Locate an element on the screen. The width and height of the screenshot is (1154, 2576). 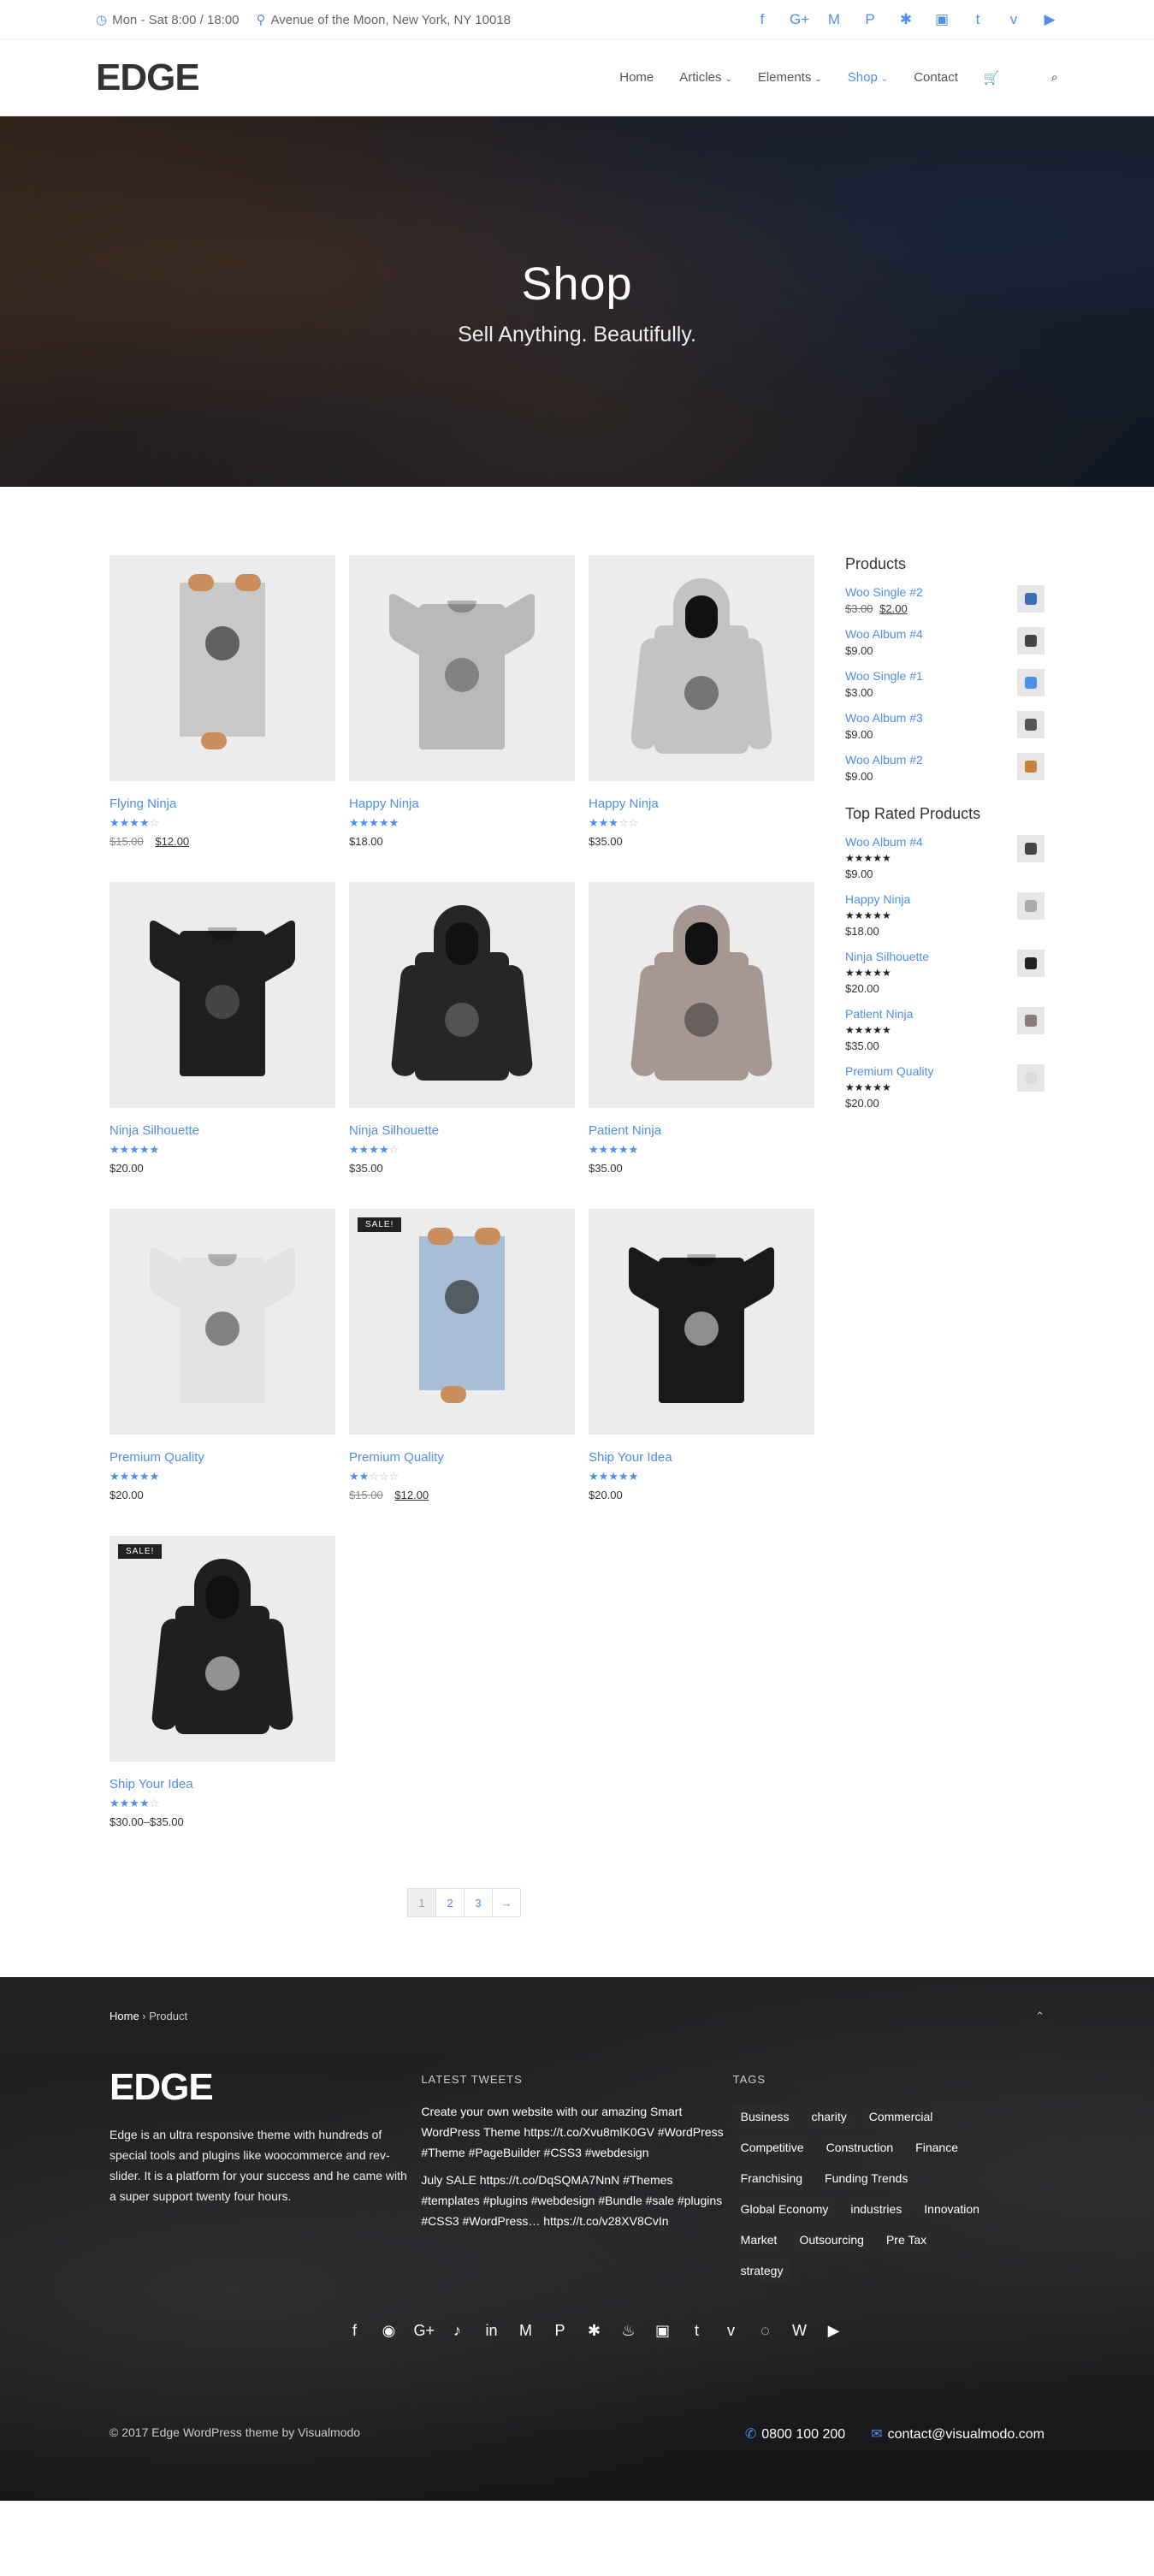
product-card: Flying Ninja ★★★★☆ $15.00 $12.00 is located at coordinates (222, 701).